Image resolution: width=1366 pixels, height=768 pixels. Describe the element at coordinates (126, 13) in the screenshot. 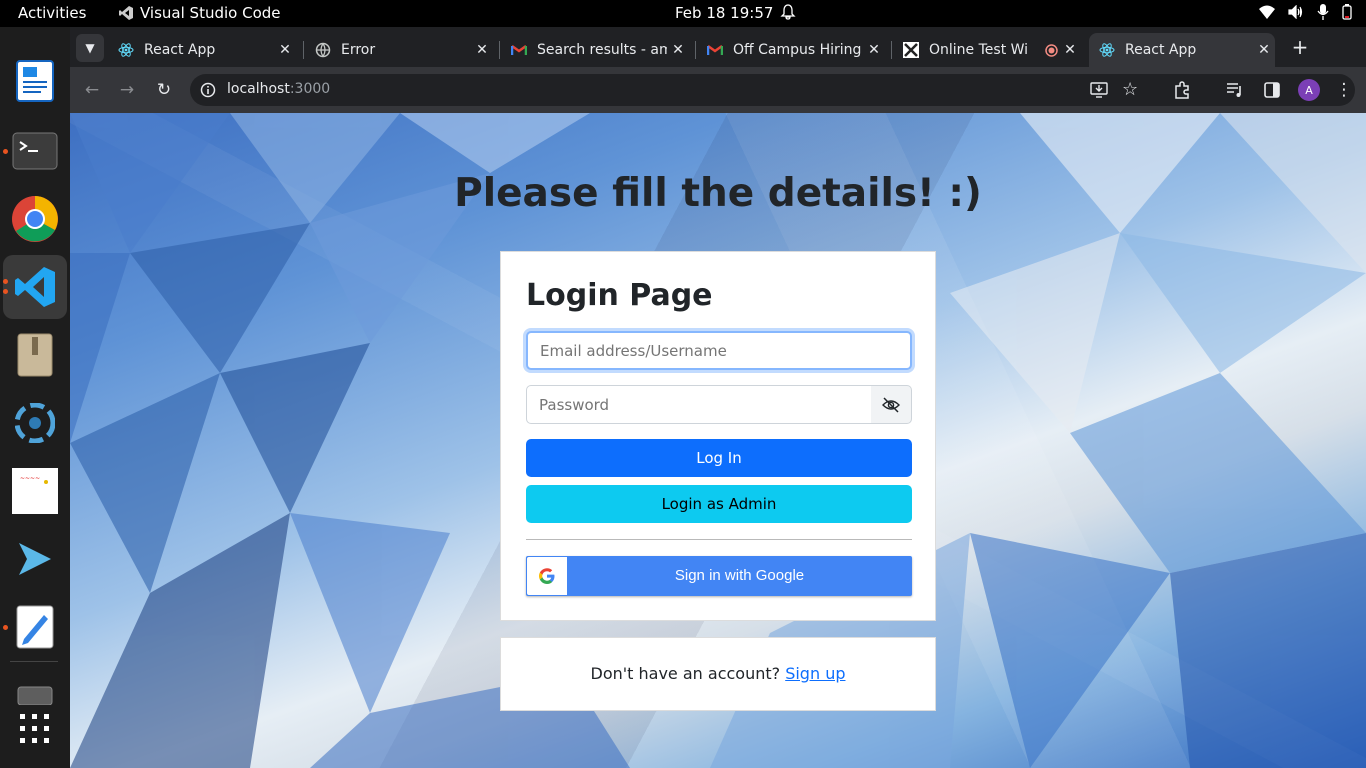

I see `vscode-small-icon` at that location.